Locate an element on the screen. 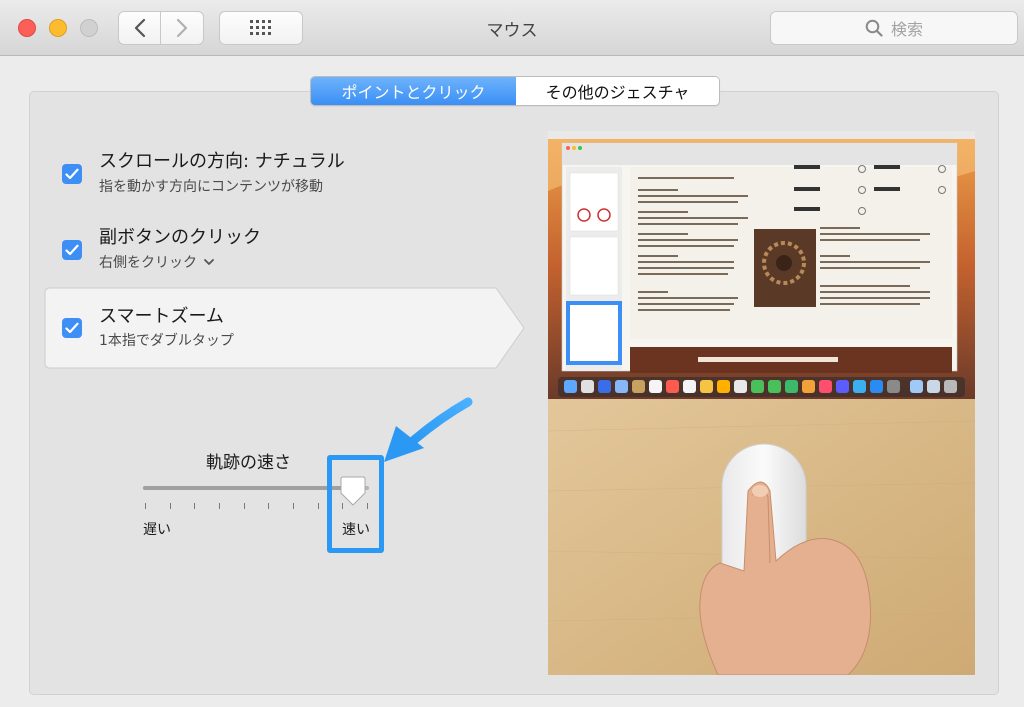 This screenshot has width=1024, height=707. search-icon is located at coordinates (874, 28).